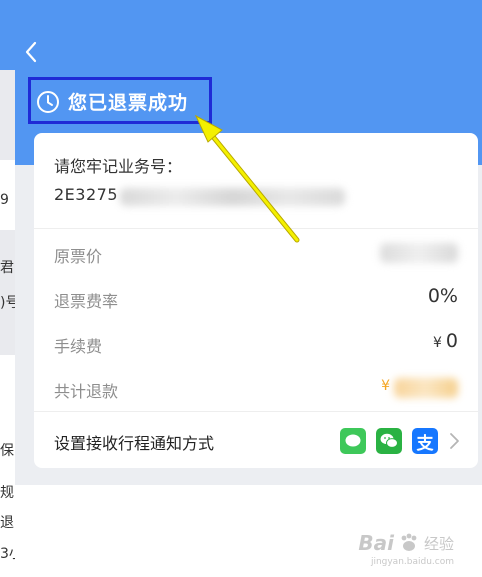 Image resolution: width=482 pixels, height=577 pixels. I want to click on redacted-order-number, so click(232, 197).